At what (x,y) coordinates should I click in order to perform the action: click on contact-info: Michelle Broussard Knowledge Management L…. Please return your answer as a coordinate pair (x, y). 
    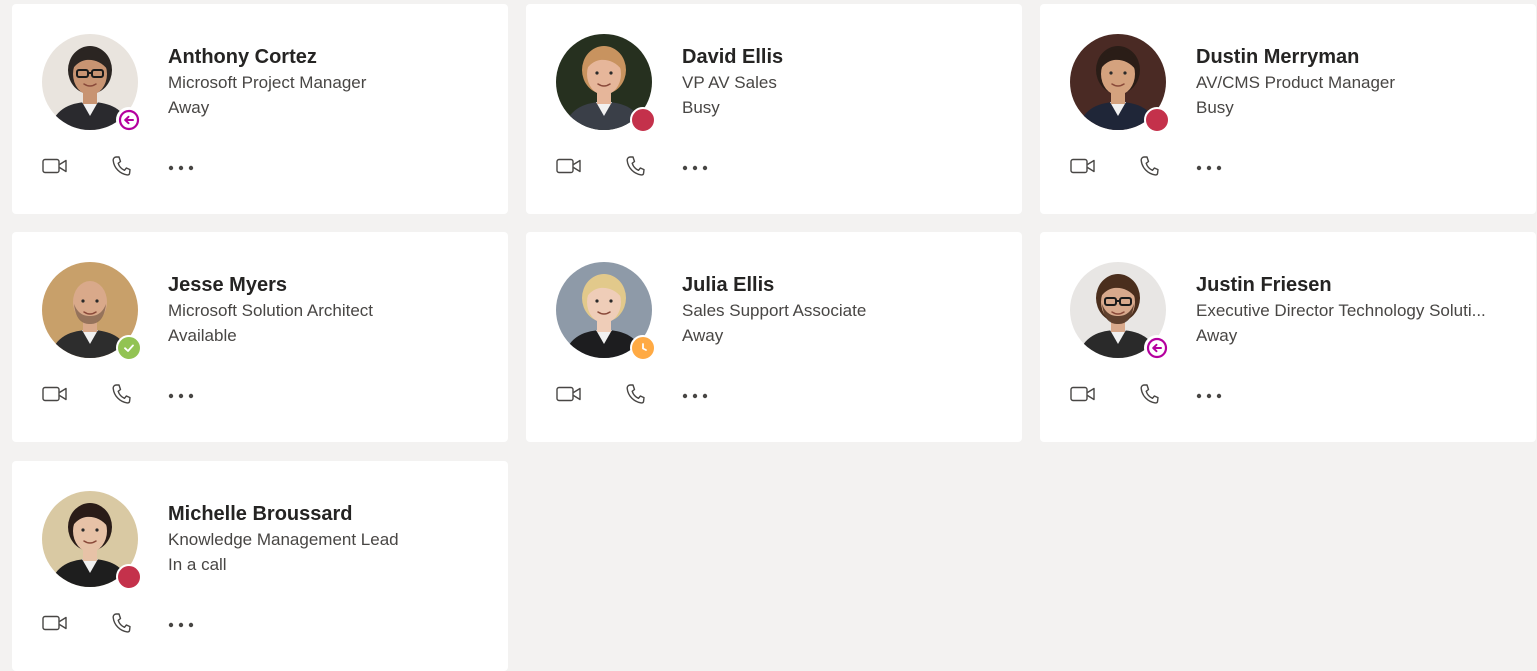
    Looking at the image, I should click on (333, 539).